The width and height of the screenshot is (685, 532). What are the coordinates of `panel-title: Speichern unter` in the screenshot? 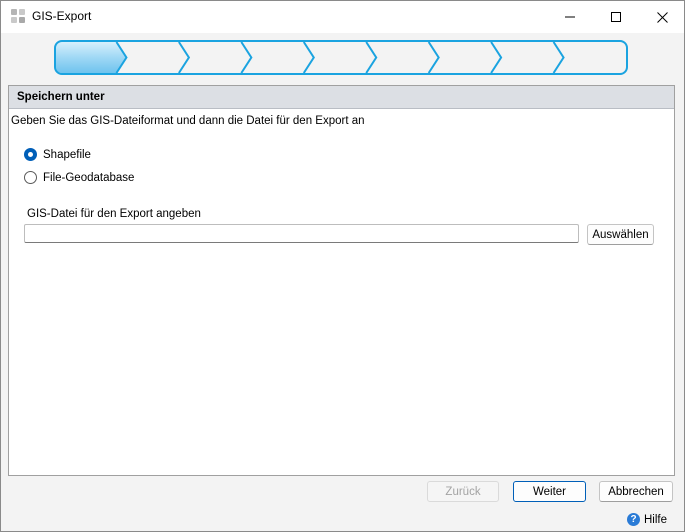 It's located at (61, 97).